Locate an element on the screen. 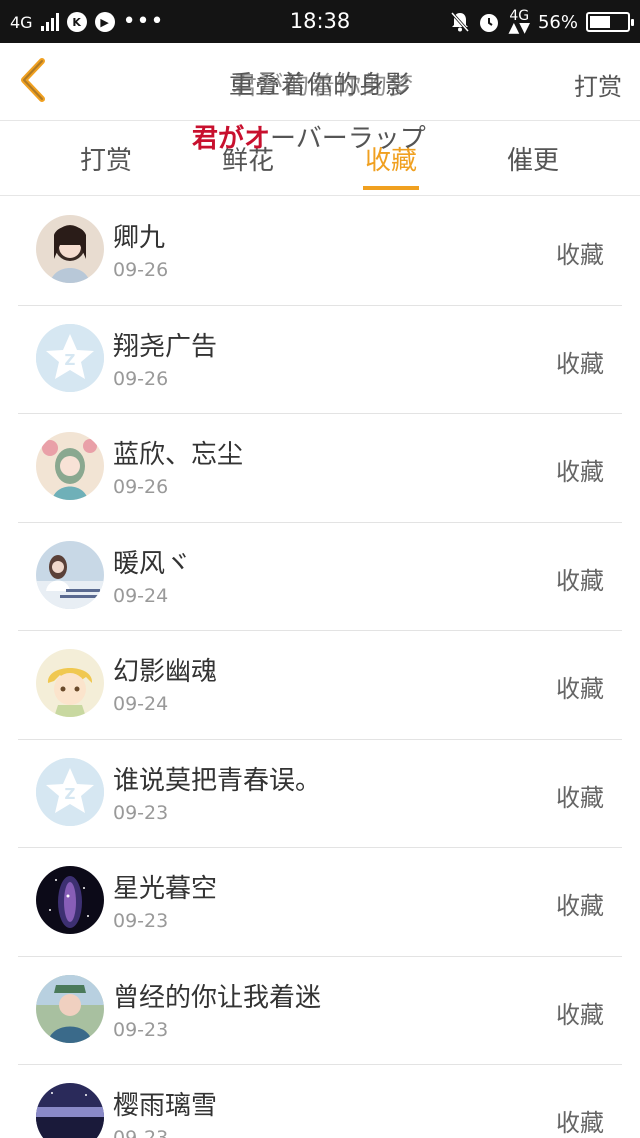 The height and width of the screenshot is (1138, 640). tab-tip: 打赏 is located at coordinates (106, 158).